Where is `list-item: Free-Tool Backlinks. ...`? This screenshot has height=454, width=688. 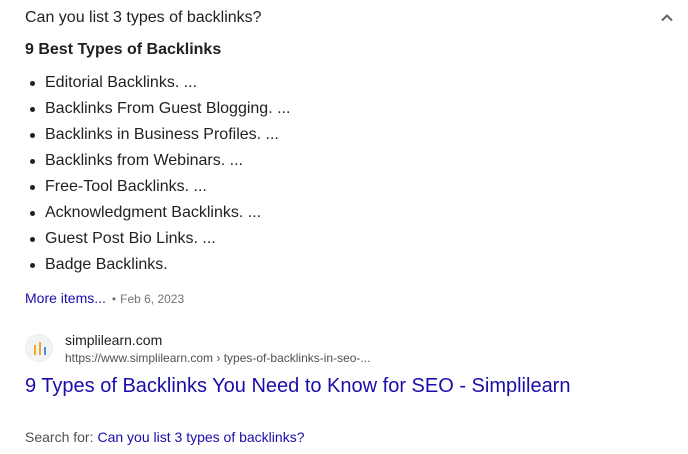
list-item: Free-Tool Backlinks. ... is located at coordinates (157, 187).